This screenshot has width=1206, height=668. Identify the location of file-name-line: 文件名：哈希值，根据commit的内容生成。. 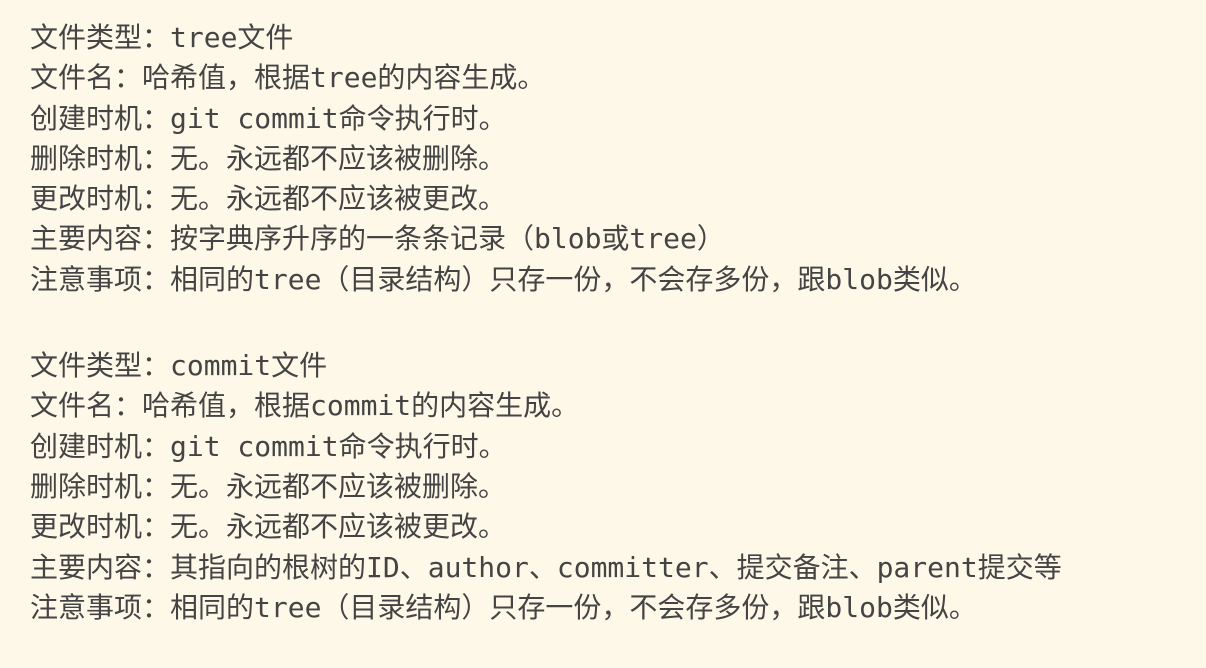
(305, 406).